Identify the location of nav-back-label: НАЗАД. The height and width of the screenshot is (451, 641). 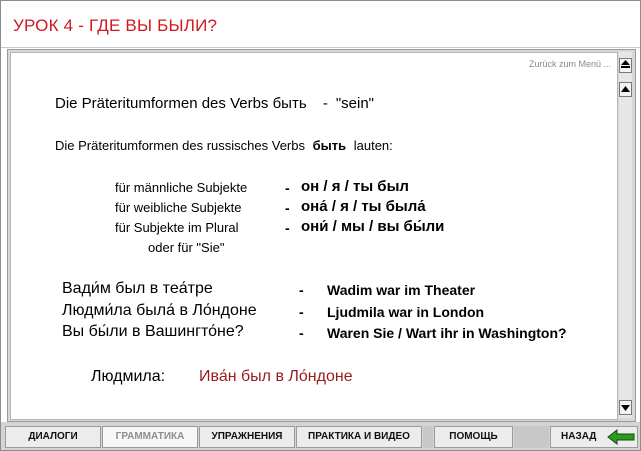
(579, 436).